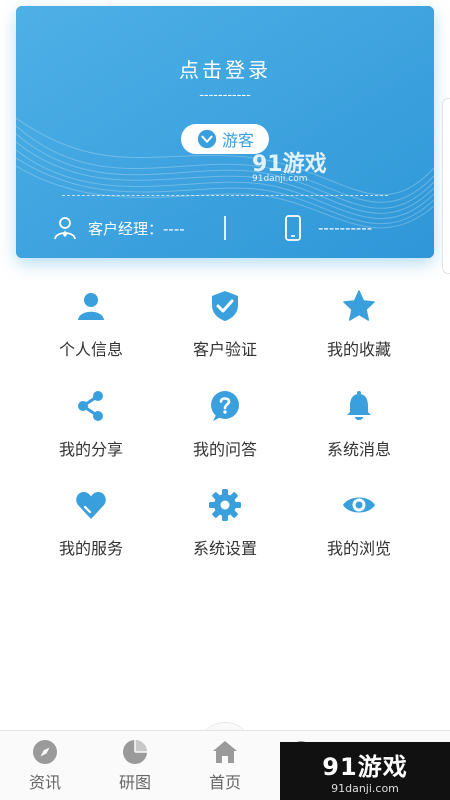 The image size is (450, 800). I want to click on grid-item-label: 客户验证, so click(224, 349).